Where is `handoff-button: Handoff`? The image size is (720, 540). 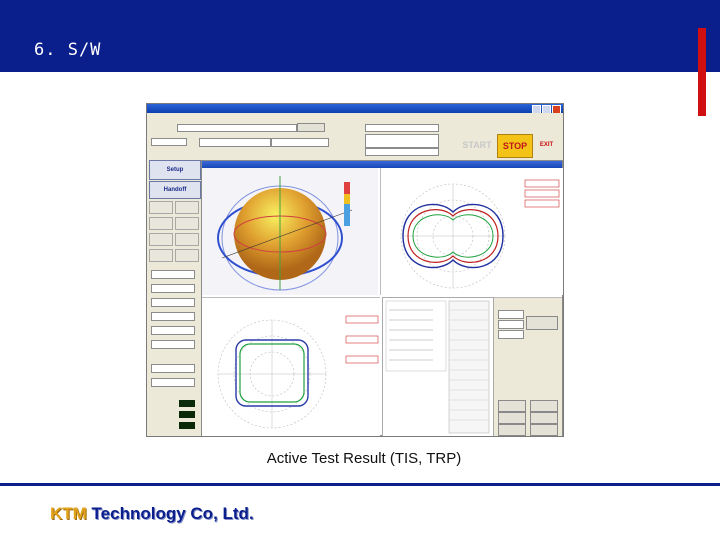
handoff-button: Handoff is located at coordinates (175, 190).